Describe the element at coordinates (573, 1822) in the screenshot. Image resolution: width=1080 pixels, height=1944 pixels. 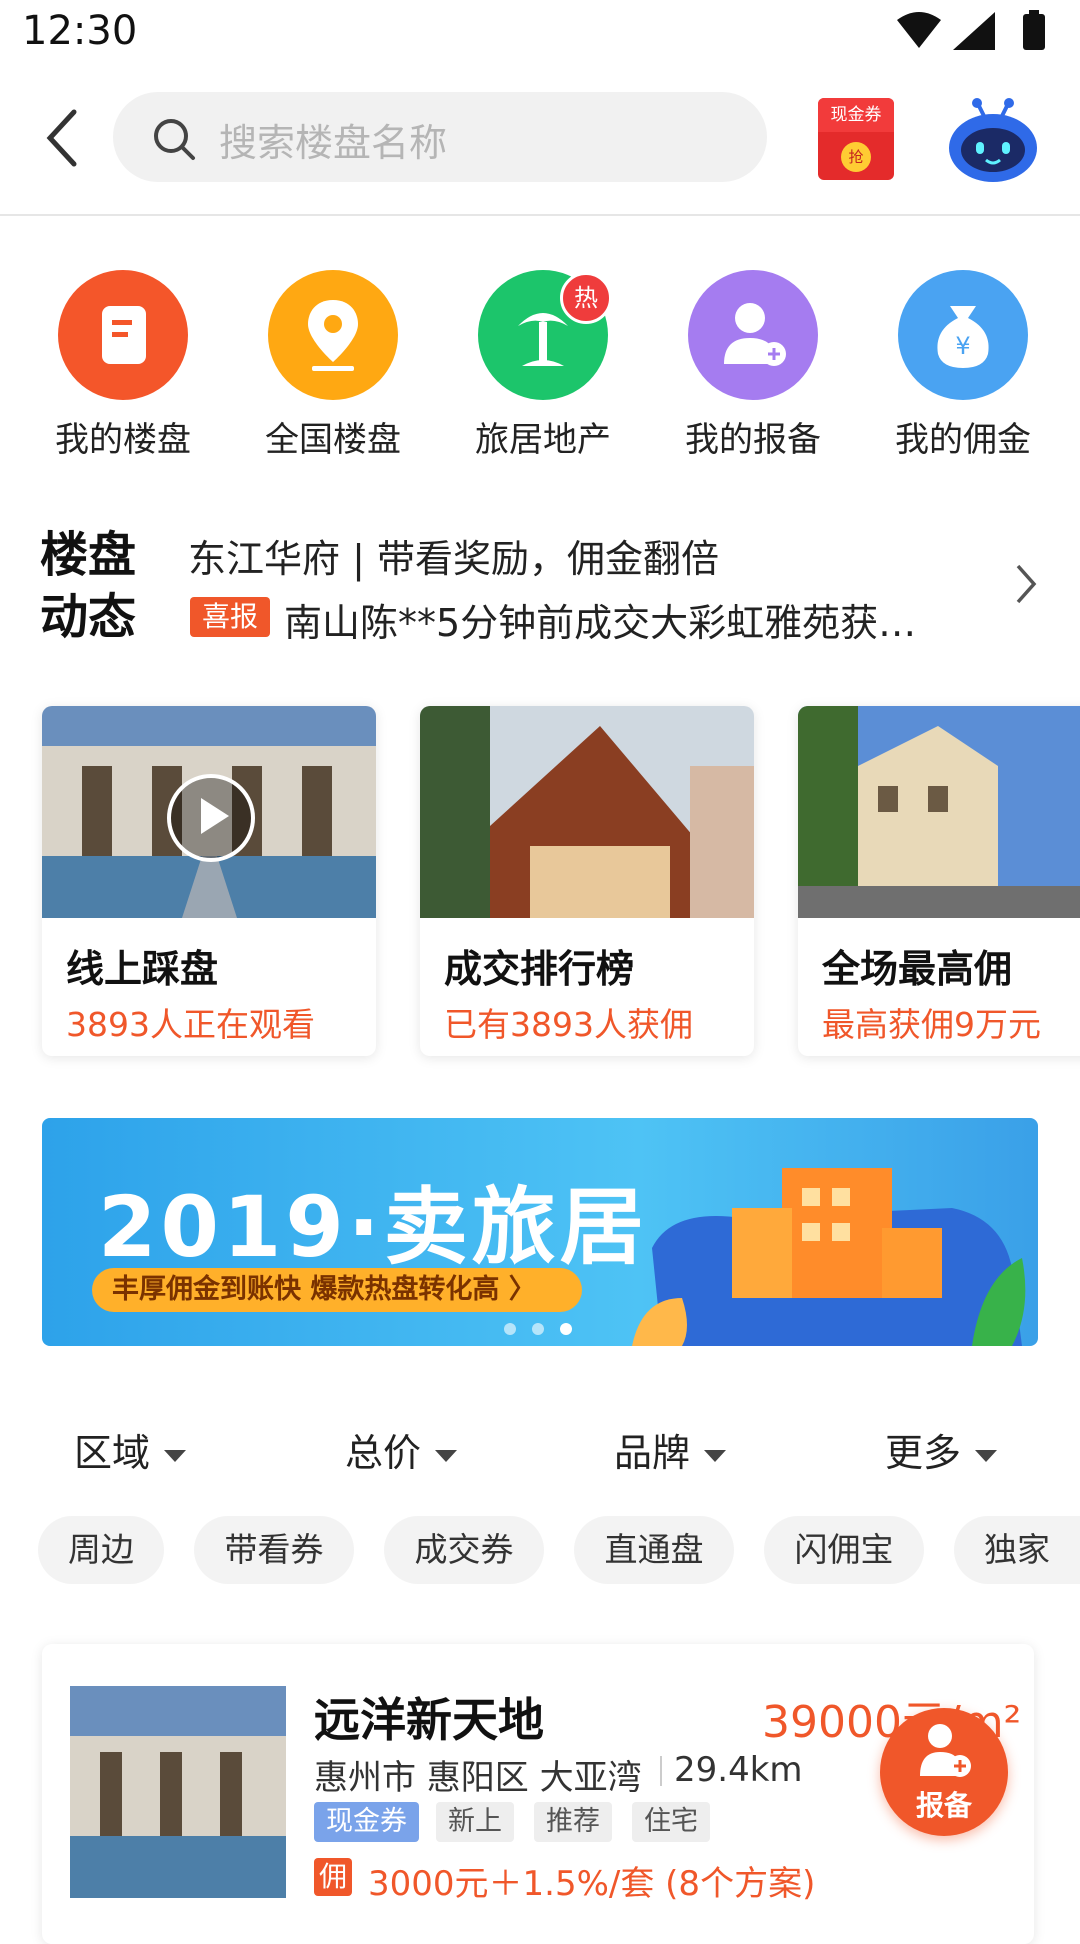
I see `tag-recommended: 推荐` at that location.